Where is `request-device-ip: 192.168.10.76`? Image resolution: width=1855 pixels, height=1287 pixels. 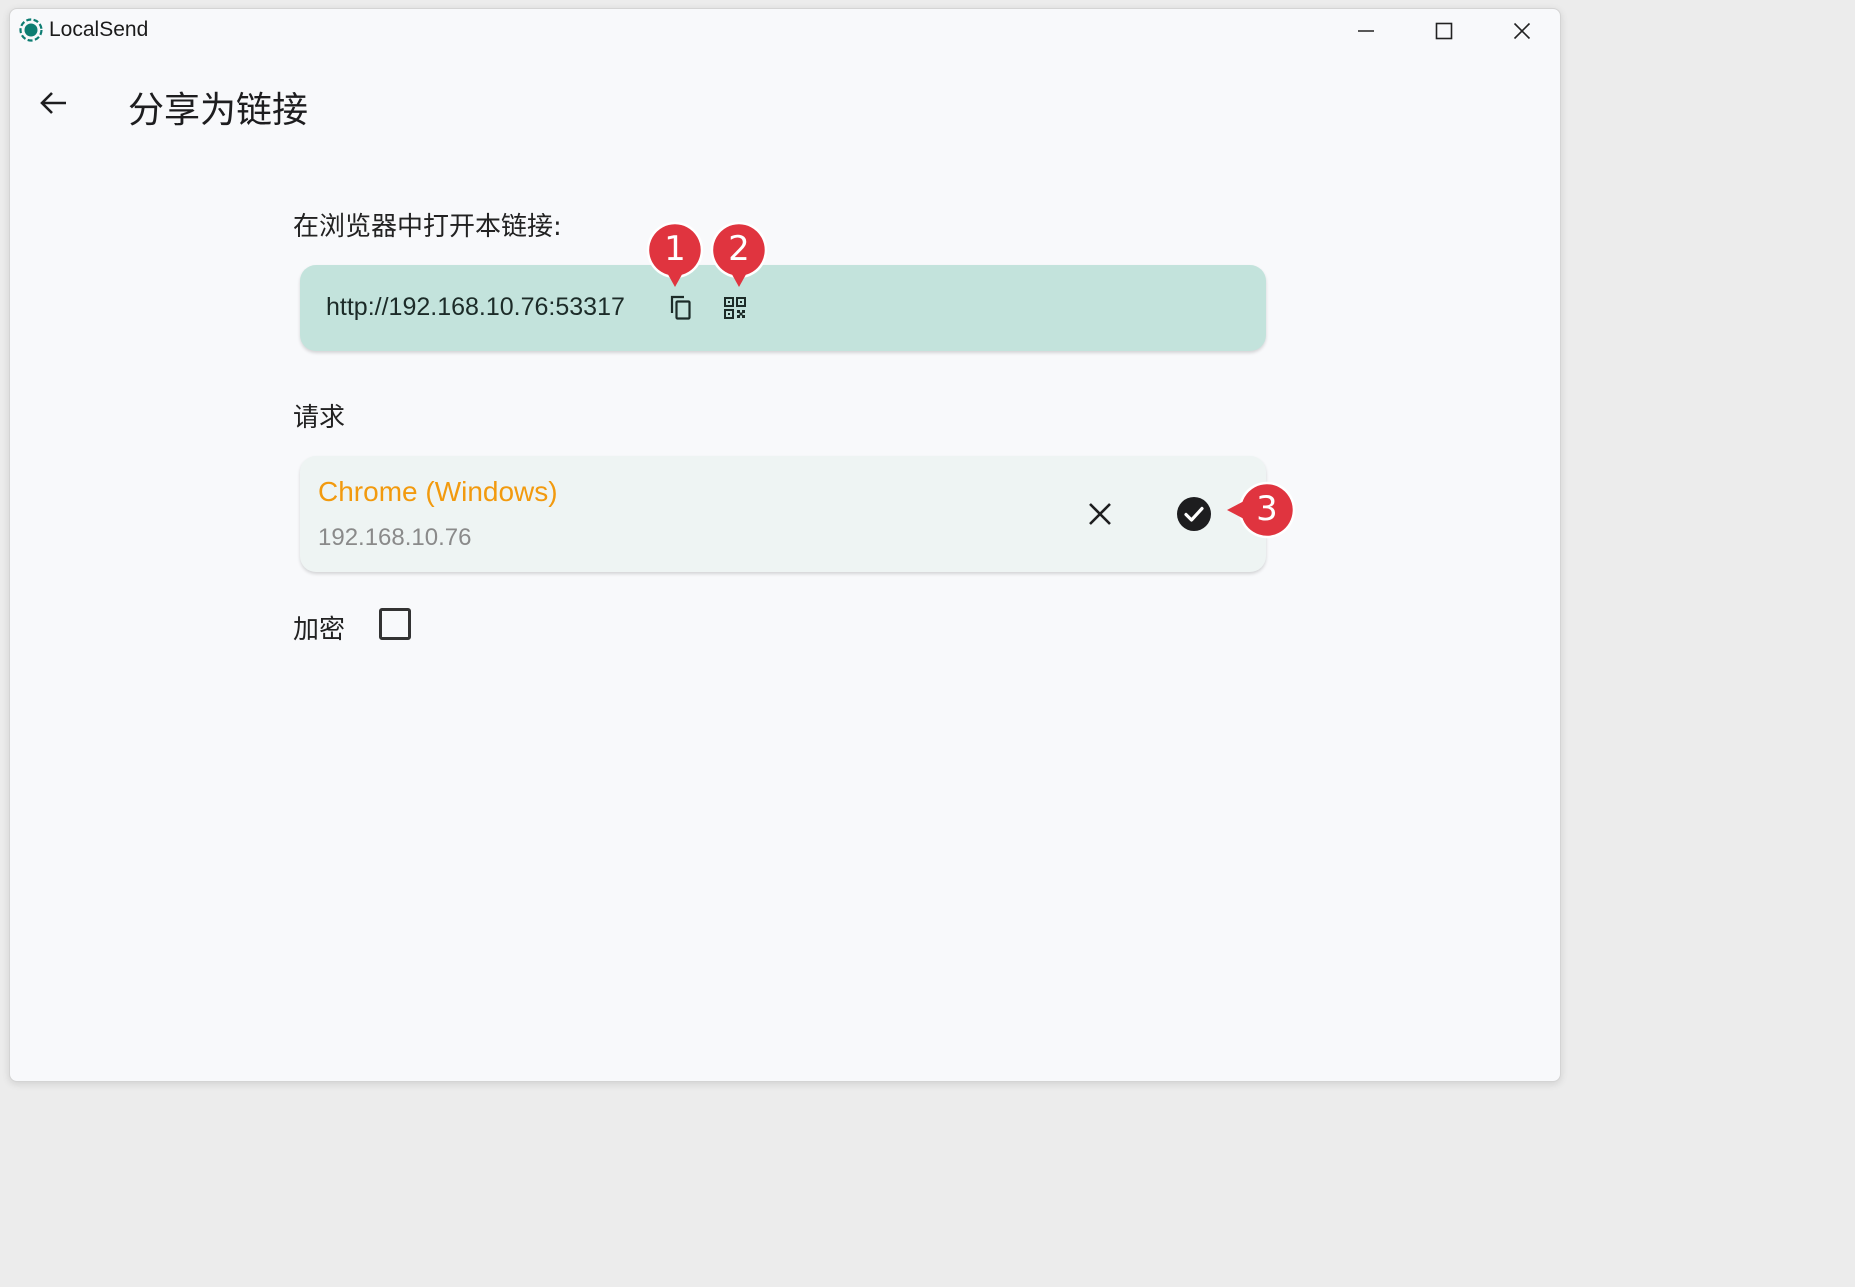
request-device-ip: 192.168.10.76 is located at coordinates (395, 537).